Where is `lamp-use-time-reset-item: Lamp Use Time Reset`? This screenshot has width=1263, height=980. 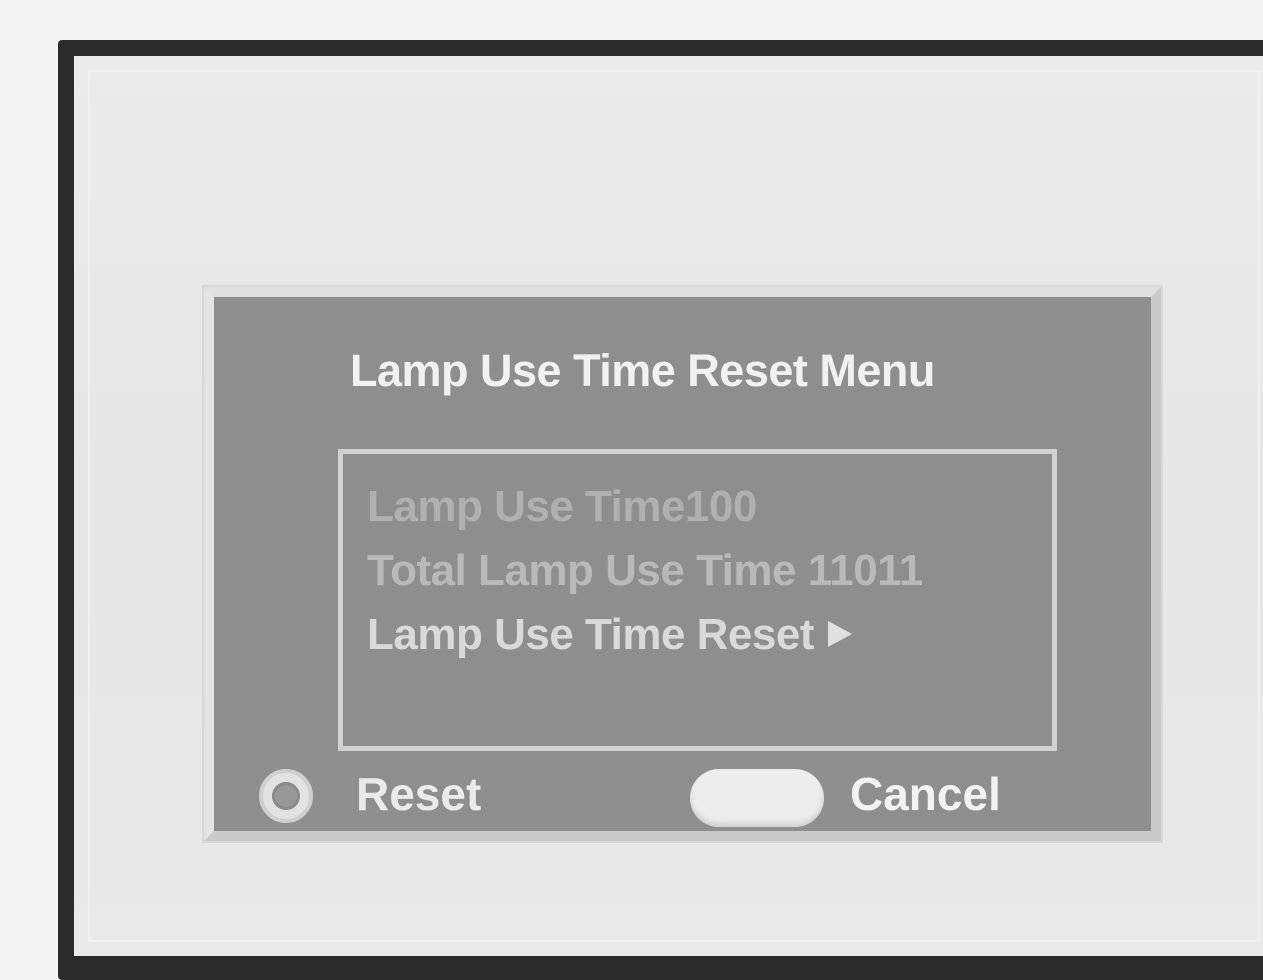 lamp-use-time-reset-item: Lamp Use Time Reset is located at coordinates (609, 635).